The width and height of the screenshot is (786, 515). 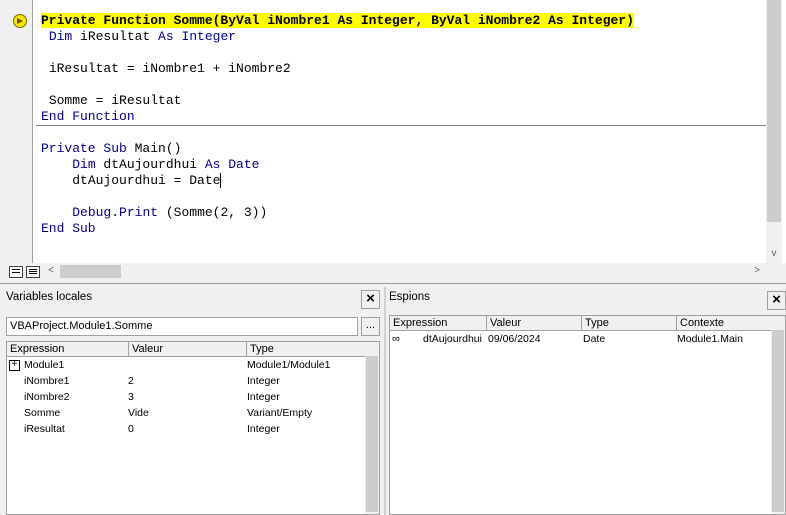 I want to click on locals-header: Expression Valeur Type, so click(x=186, y=349).